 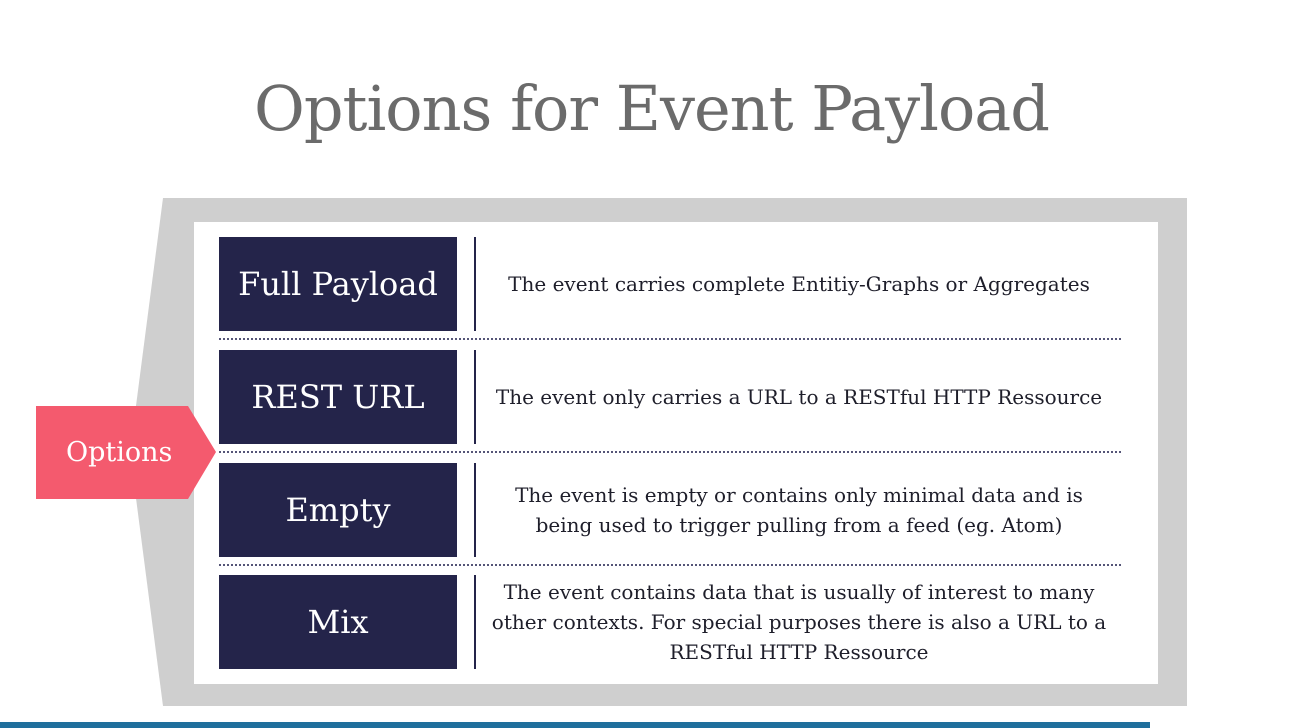 I want to click on option-label-full-payload: Full Payload, so click(x=338, y=284).